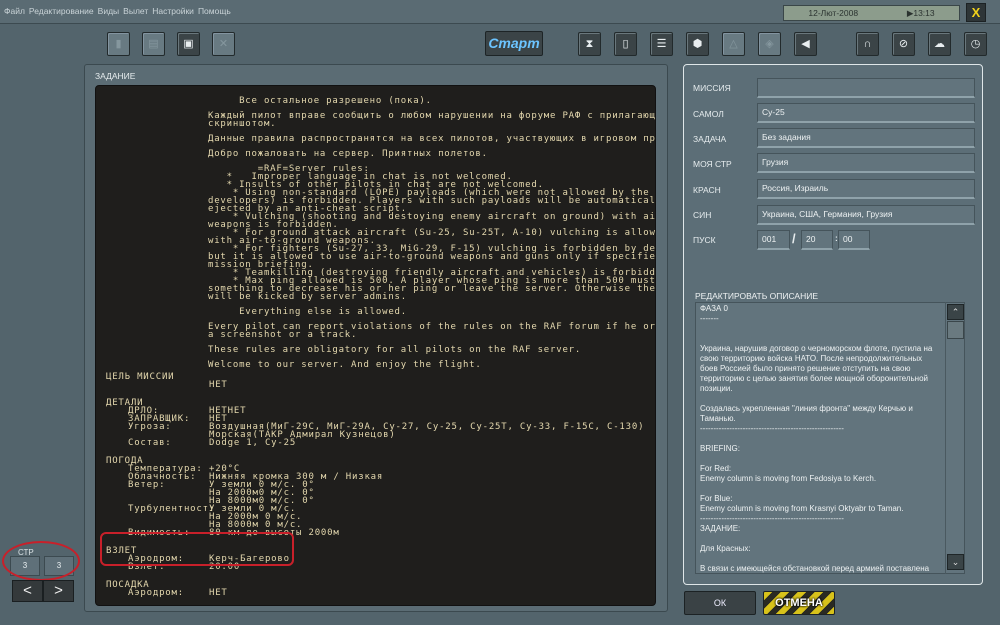 The height and width of the screenshot is (625, 1000). Describe the element at coordinates (153, 44) in the screenshot. I see `open-icon: ▤` at that location.